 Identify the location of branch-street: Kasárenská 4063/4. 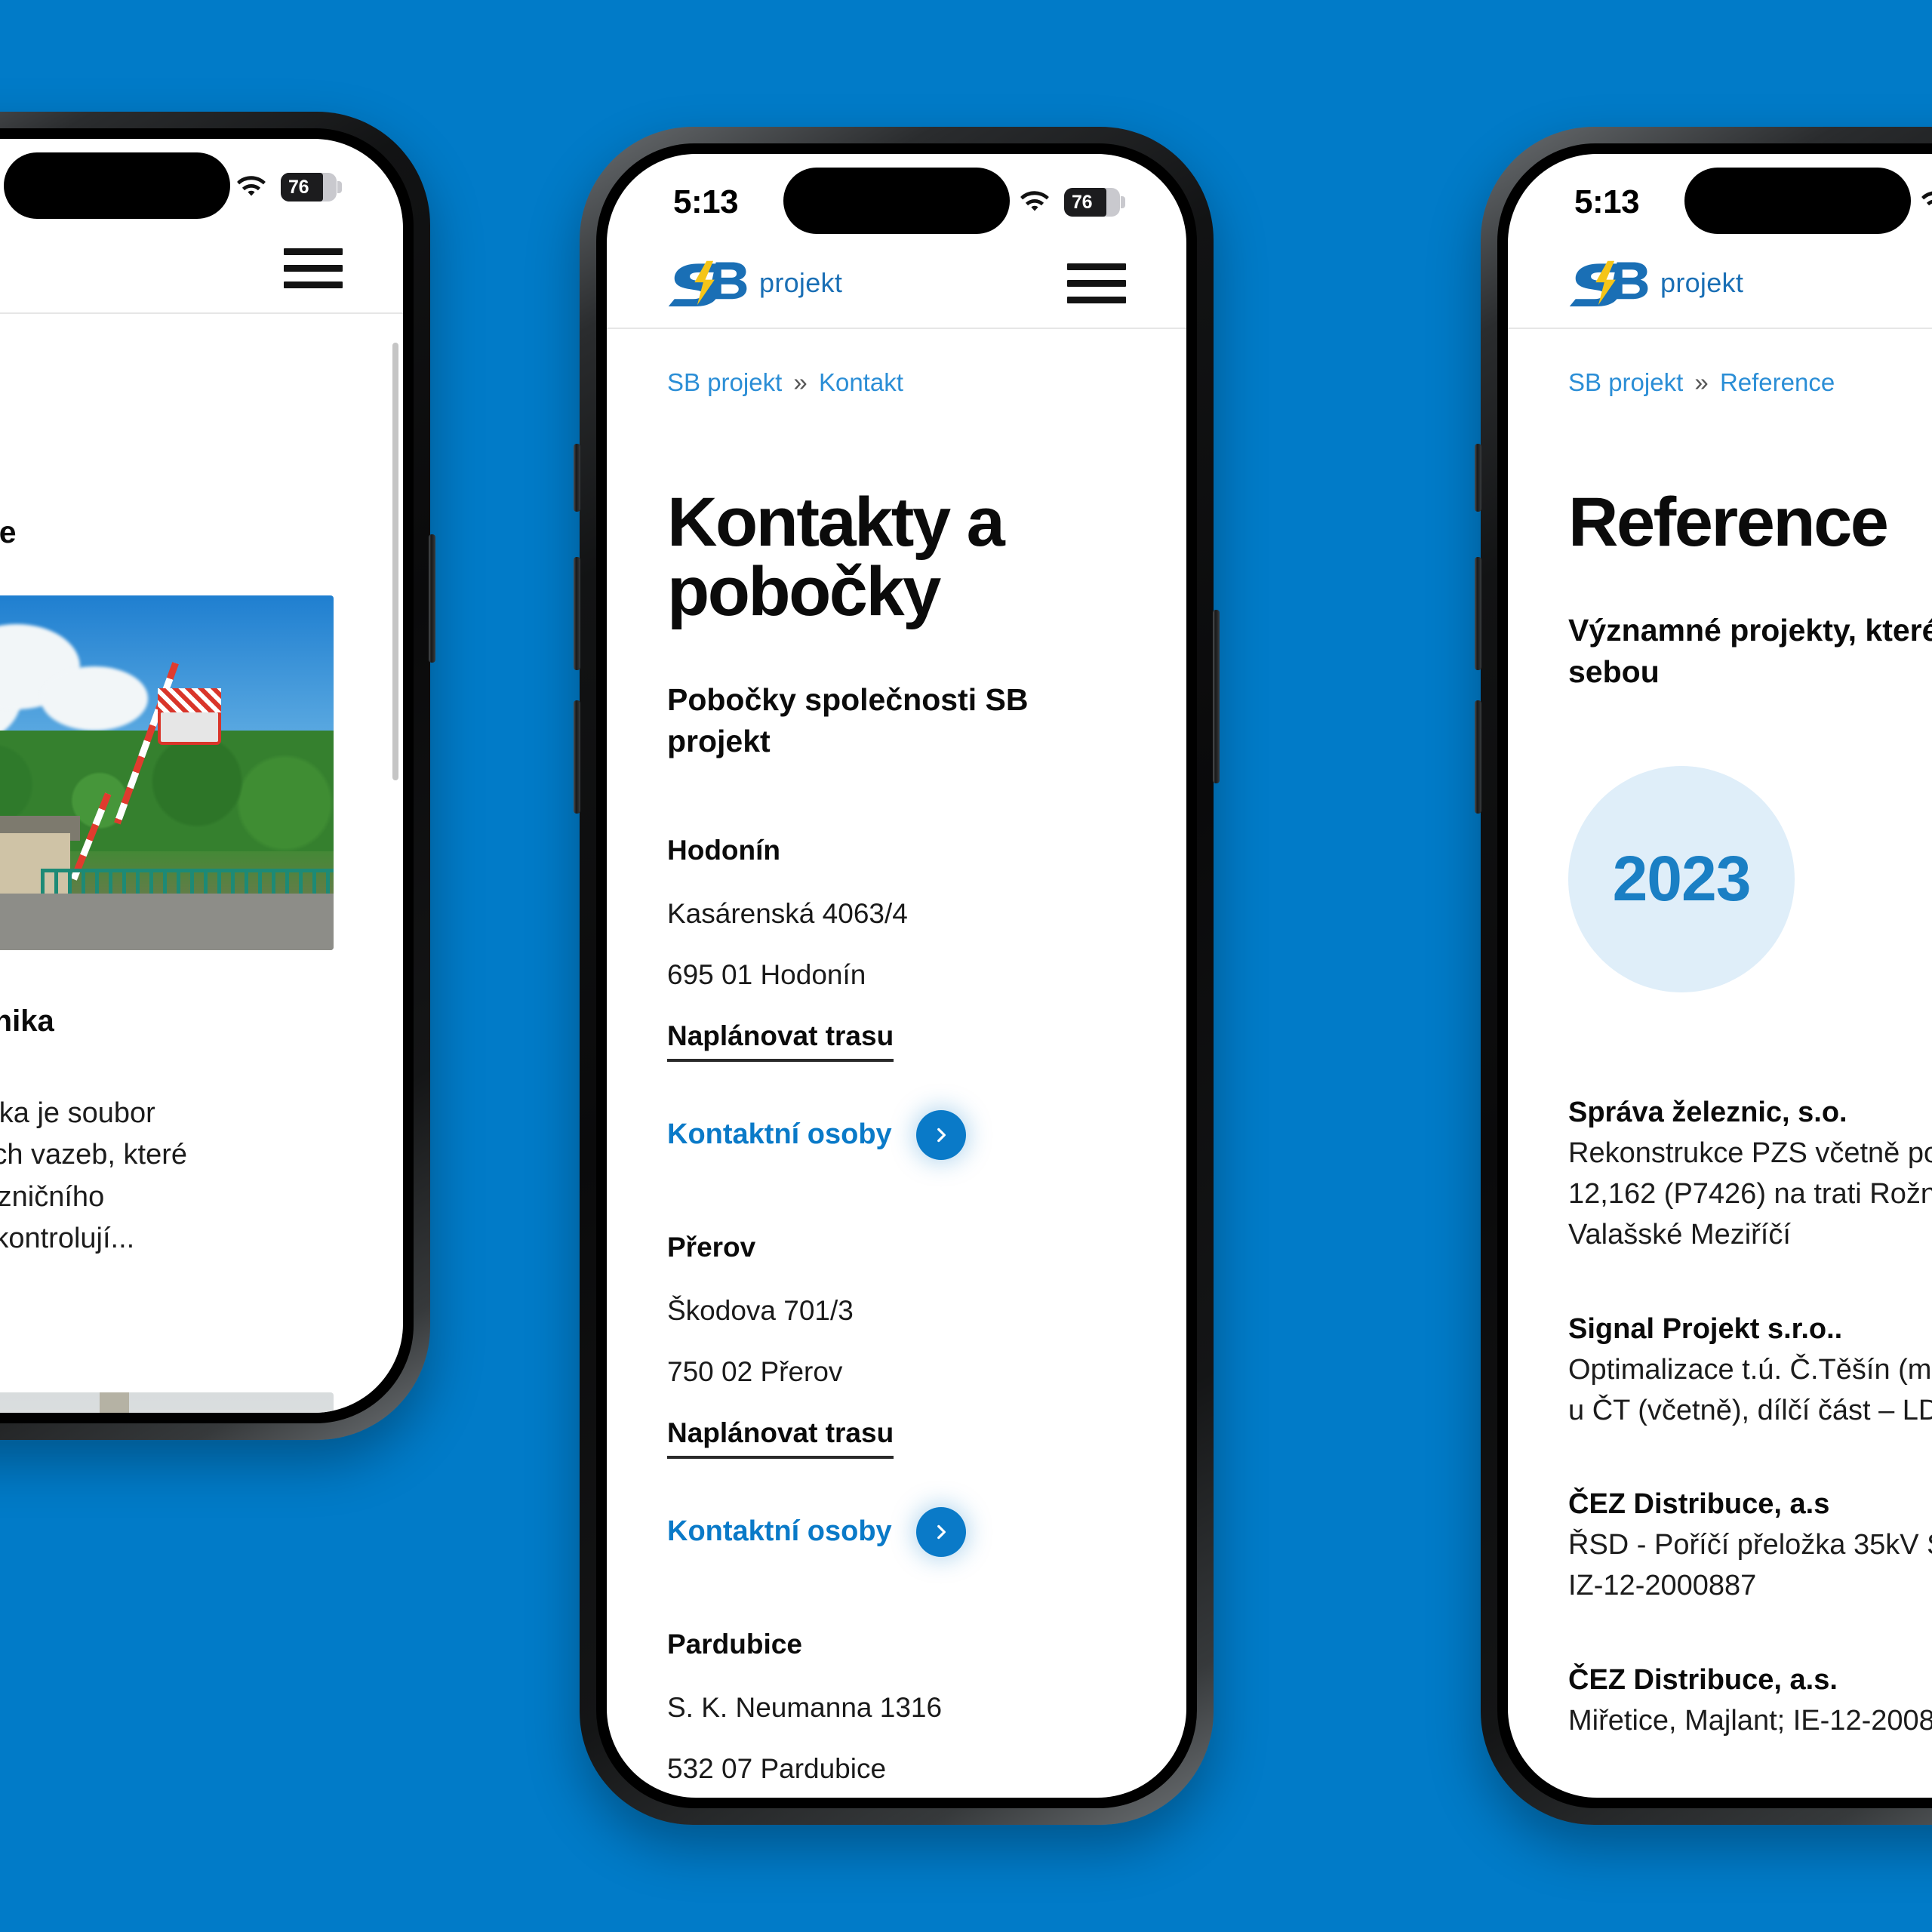
(787, 913).